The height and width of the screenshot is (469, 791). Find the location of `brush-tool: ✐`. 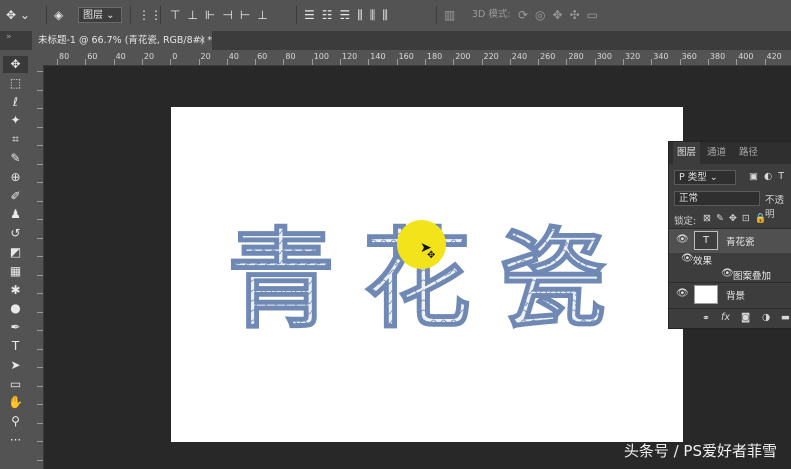

brush-tool: ✐ is located at coordinates (15, 196).